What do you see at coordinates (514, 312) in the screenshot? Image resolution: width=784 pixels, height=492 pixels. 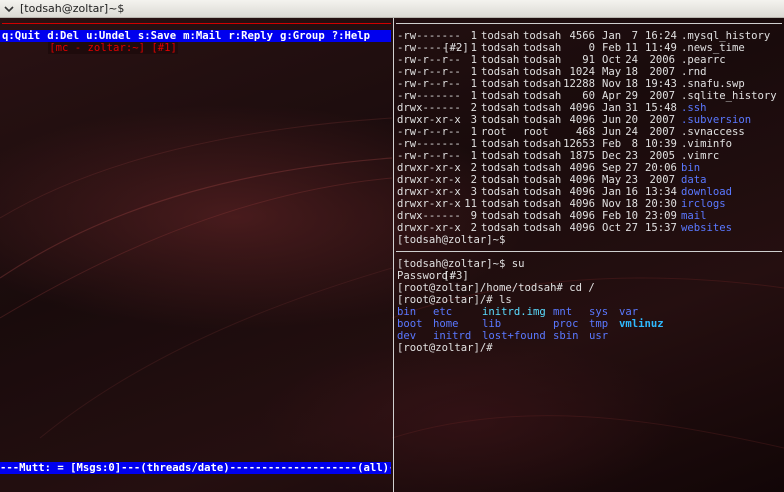 I see `ls-entry: initrd.img` at bounding box center [514, 312].